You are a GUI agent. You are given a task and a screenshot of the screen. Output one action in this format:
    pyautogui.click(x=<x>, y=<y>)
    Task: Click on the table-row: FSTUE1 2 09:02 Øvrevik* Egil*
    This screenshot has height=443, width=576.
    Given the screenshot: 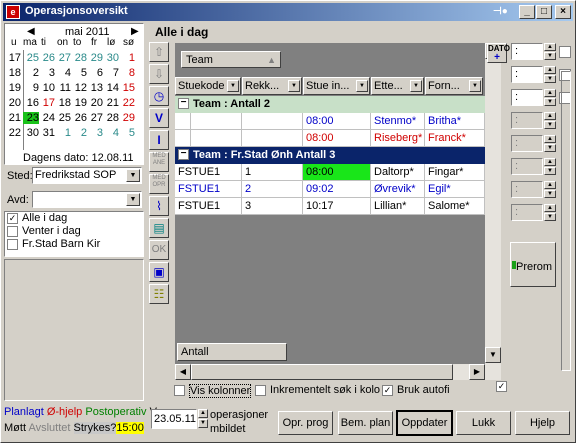 What is the action you would take?
    pyautogui.click(x=330, y=189)
    